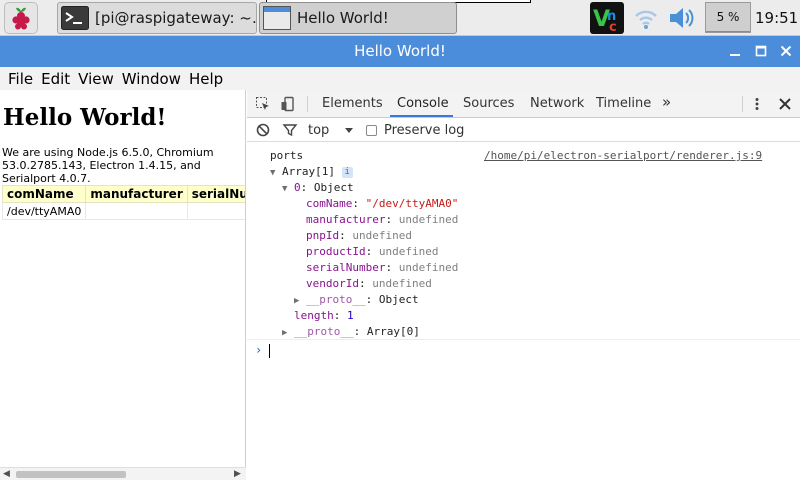 Image resolution: width=800 pixels, height=480 pixels. What do you see at coordinates (85, 117) in the screenshot?
I see `page-heading: Hello World!` at bounding box center [85, 117].